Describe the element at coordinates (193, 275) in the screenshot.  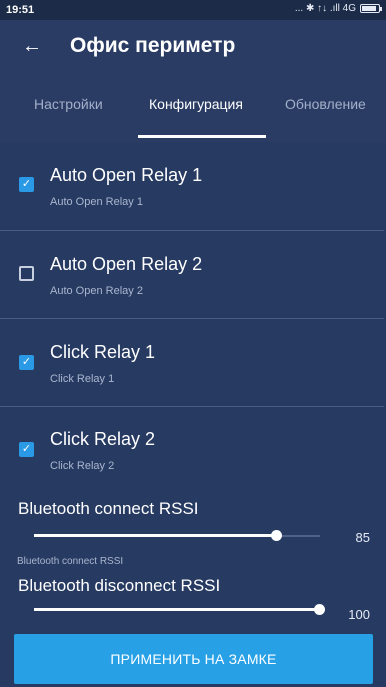
I see `setting-auto-open-relay-2: ✓ Auto Open Relay 2 Auto Open Relay 2` at that location.